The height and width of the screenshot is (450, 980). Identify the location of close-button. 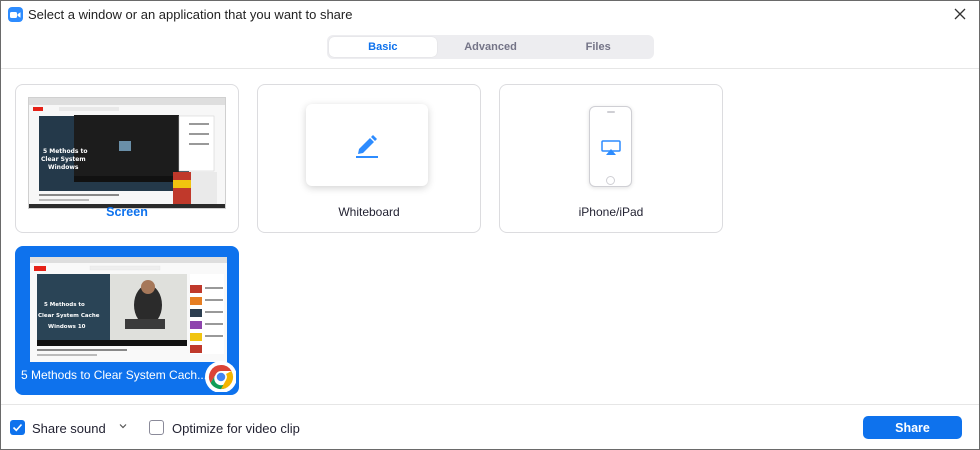
(960, 14).